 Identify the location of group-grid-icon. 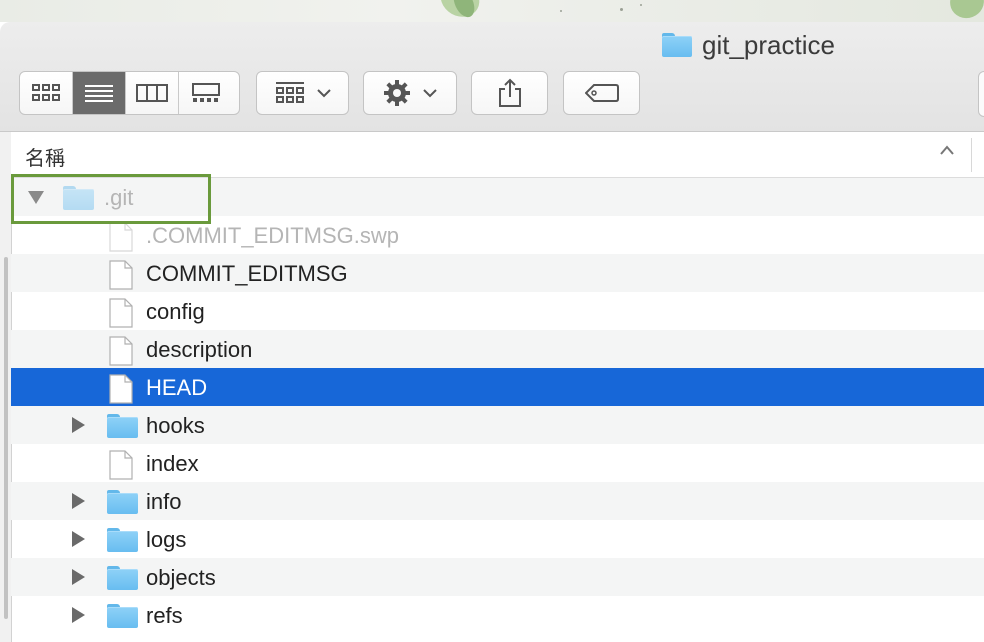
(289, 92).